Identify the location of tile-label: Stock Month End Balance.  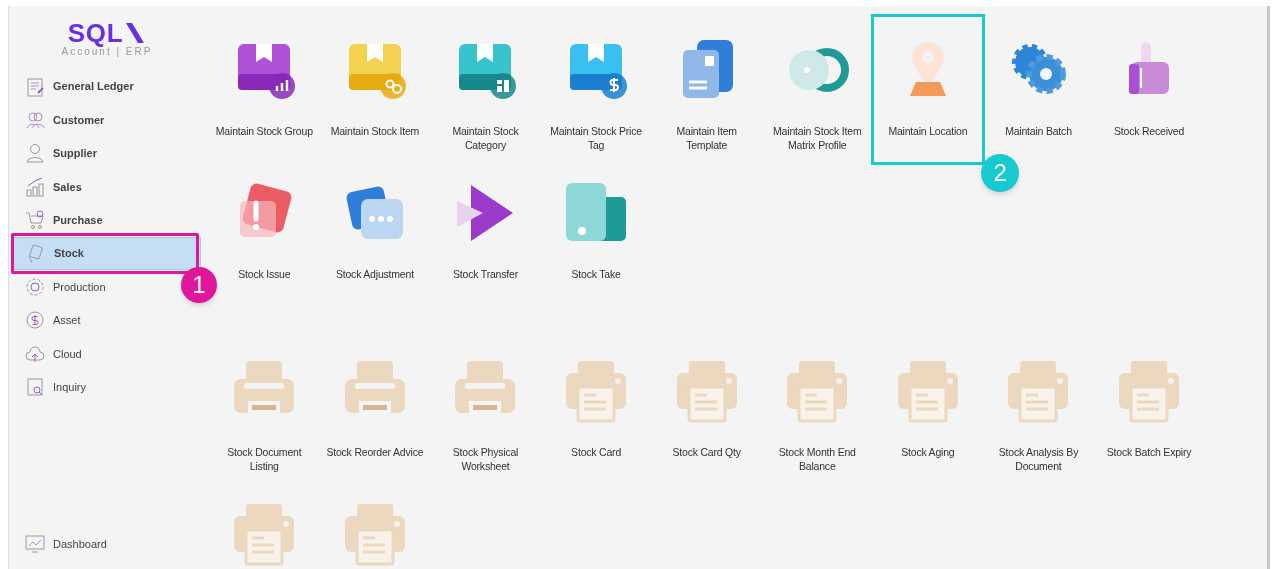
(817, 459).